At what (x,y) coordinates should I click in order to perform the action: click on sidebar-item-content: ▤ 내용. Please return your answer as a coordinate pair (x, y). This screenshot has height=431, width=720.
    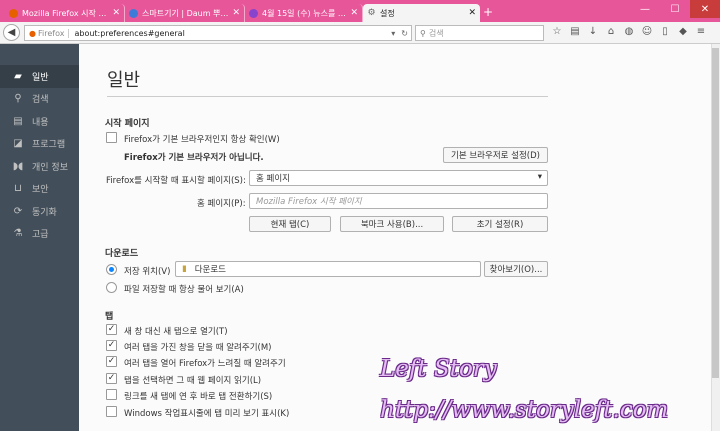
    Looking at the image, I should click on (39, 121).